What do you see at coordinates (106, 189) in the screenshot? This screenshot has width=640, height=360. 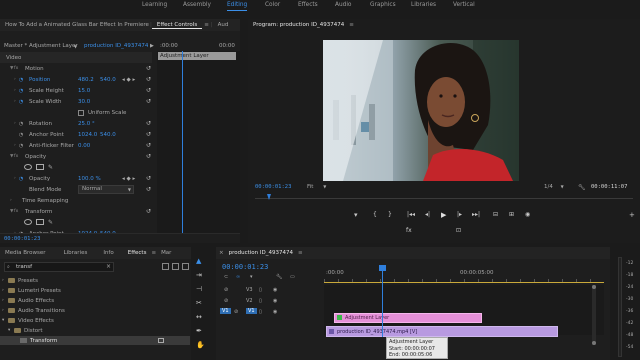 I see `blend-mode-select: Normal ▼` at bounding box center [106, 189].